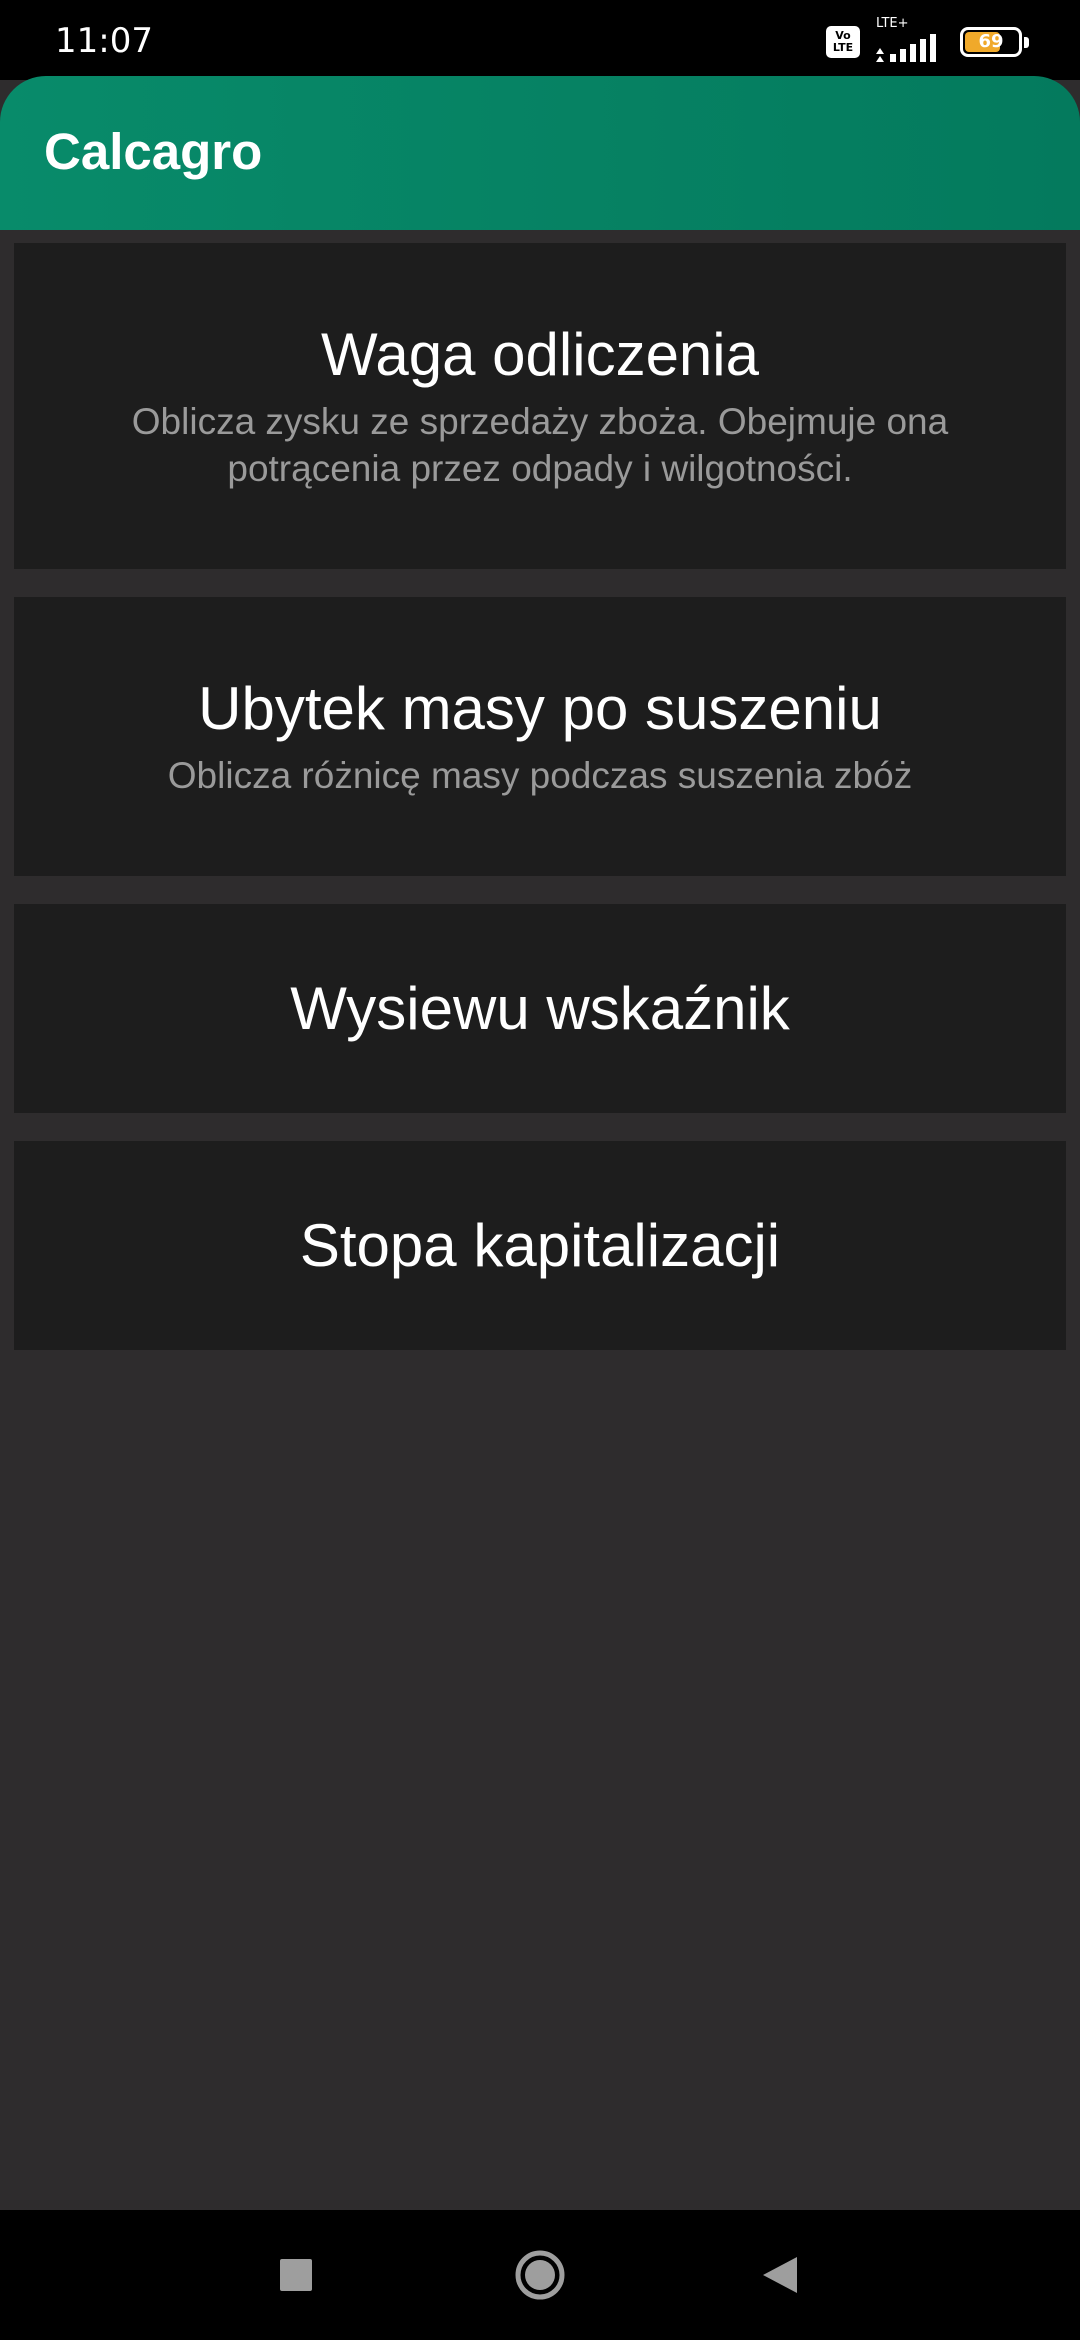 The height and width of the screenshot is (2340, 1080). I want to click on home-button, so click(540, 2275).